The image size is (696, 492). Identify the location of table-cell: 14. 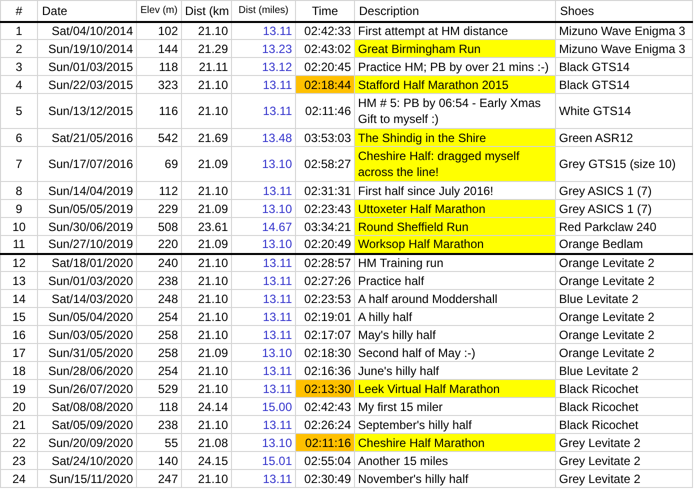
(19, 299).